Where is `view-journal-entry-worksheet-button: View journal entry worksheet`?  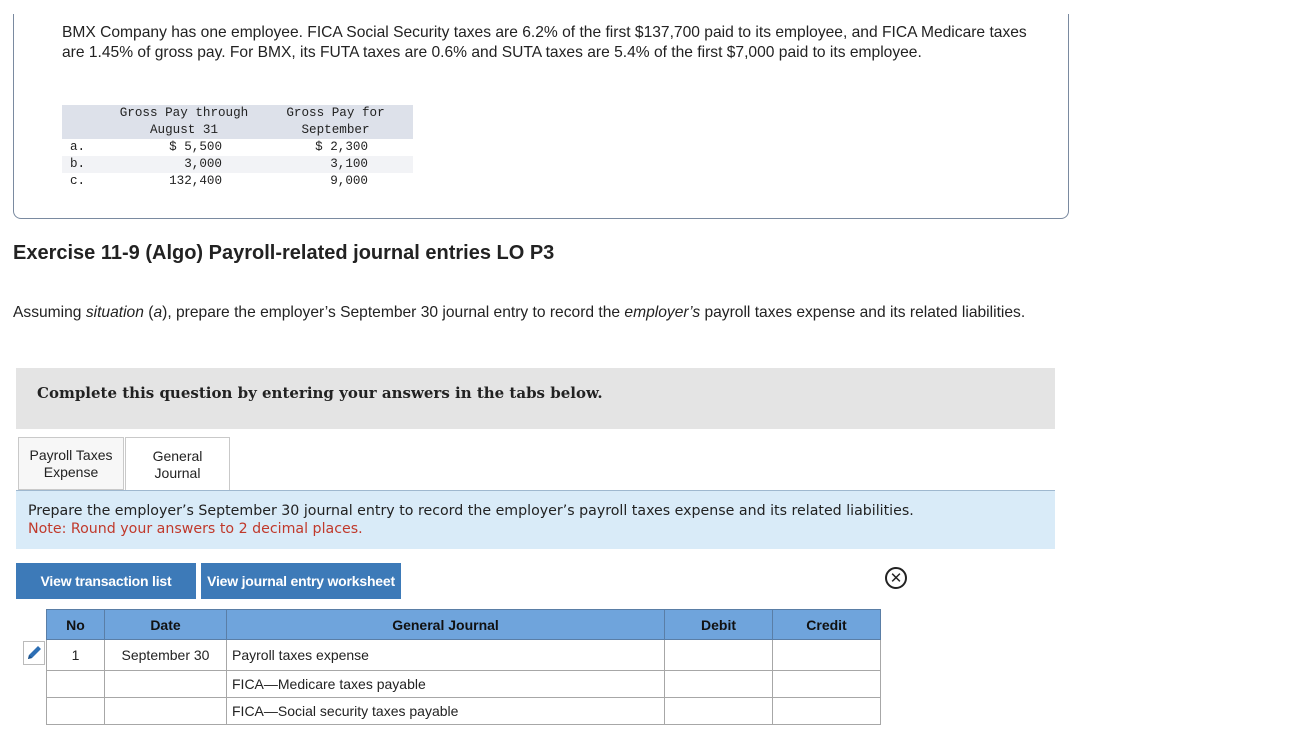 view-journal-entry-worksheet-button: View journal entry worksheet is located at coordinates (301, 581).